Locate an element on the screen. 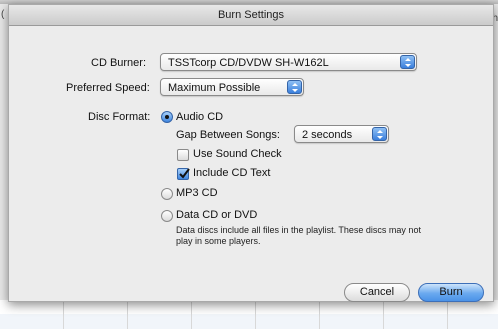  cd-burner-popup: TSSTcorp CD/DVDW SH-W162L is located at coordinates (288, 62).